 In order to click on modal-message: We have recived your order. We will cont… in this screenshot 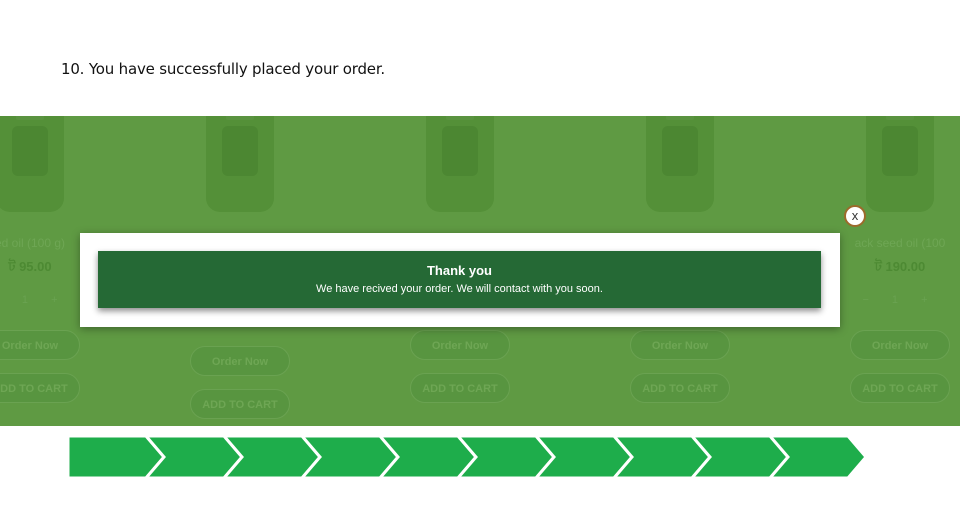, I will do `click(459, 289)`.